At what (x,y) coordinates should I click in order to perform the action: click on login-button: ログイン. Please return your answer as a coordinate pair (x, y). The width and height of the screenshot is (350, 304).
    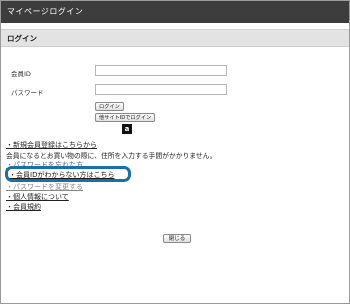
    Looking at the image, I should click on (109, 106).